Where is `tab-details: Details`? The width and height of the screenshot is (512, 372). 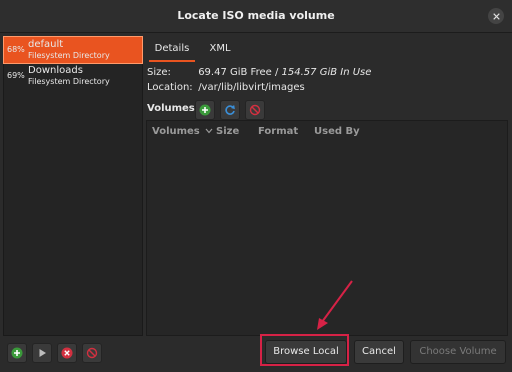
tab-details: Details is located at coordinates (172, 50).